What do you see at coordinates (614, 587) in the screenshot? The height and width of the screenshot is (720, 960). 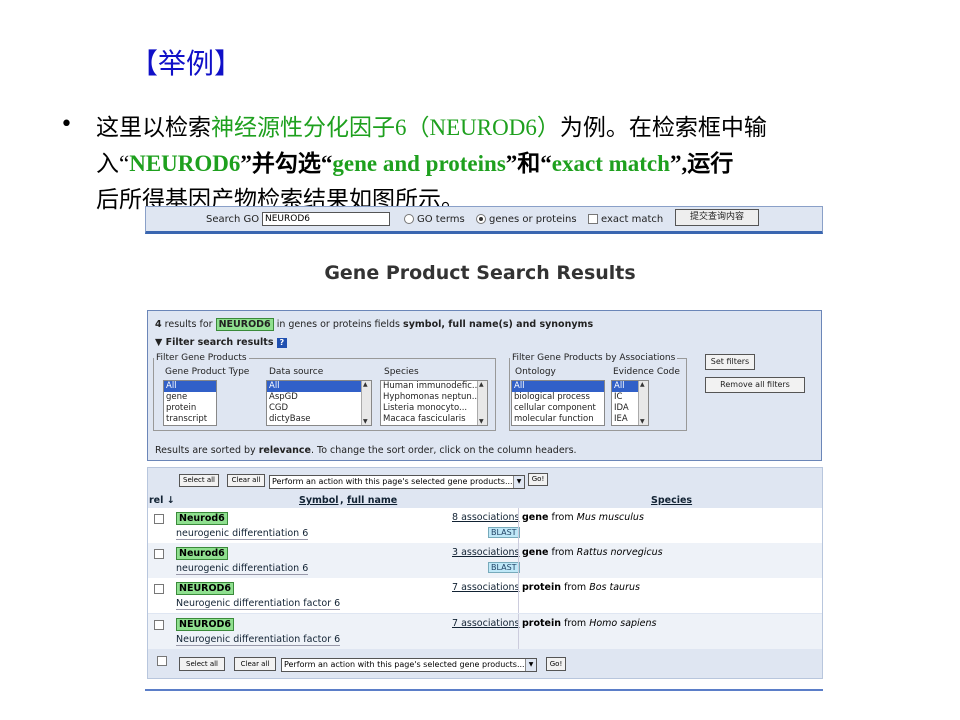 I see `species-name: Bos taurus` at bounding box center [614, 587].